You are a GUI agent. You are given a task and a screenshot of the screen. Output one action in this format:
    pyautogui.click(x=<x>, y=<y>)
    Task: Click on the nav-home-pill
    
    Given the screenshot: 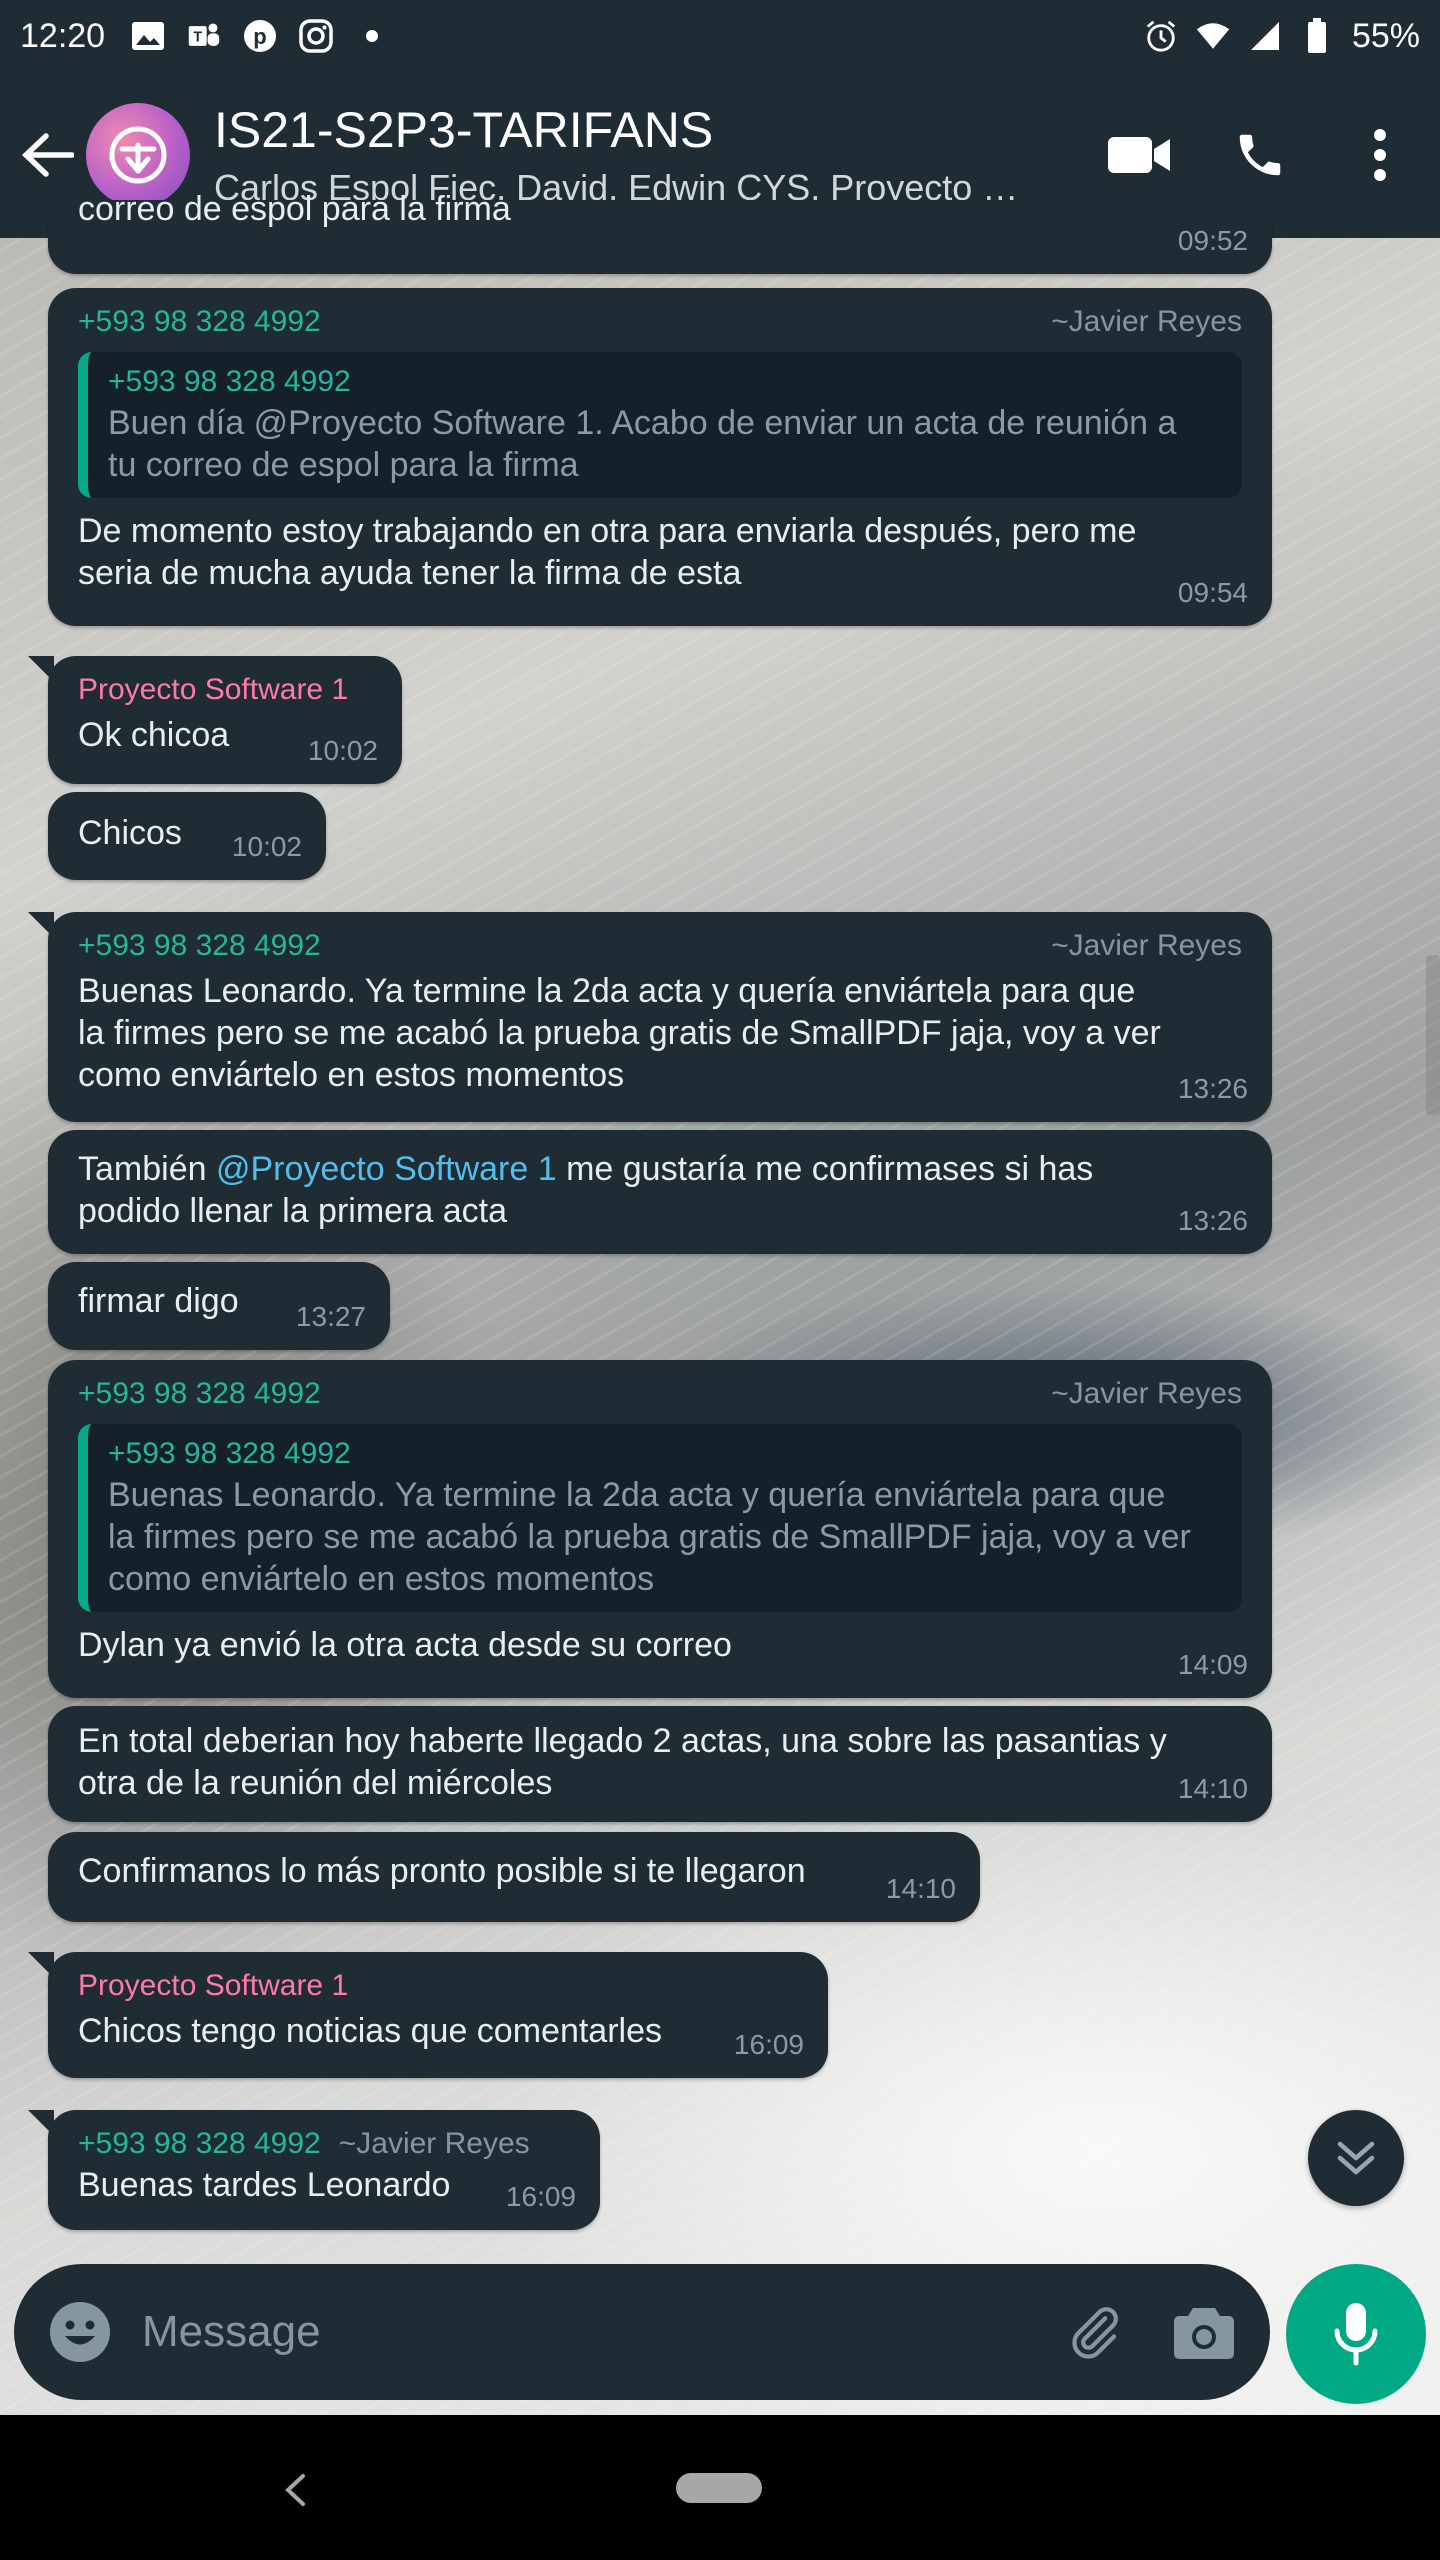 What is the action you would take?
    pyautogui.click(x=719, y=2488)
    